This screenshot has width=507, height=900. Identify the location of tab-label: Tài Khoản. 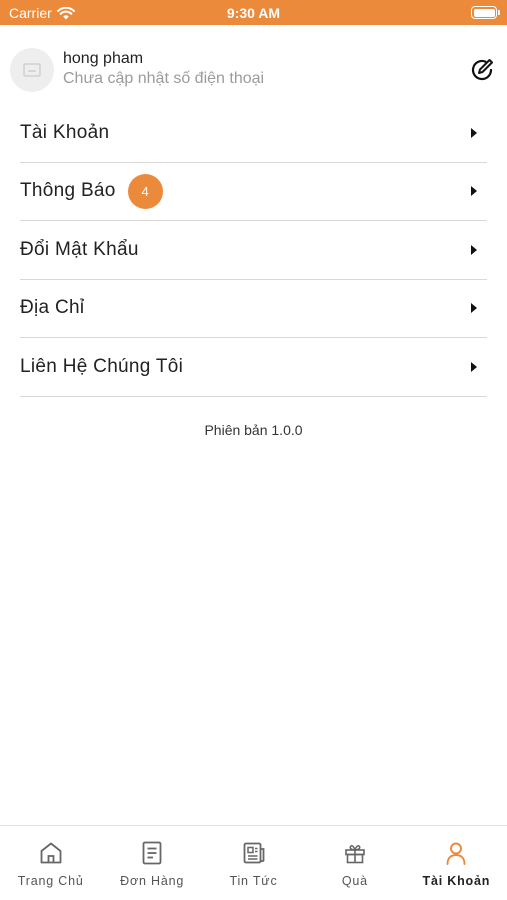
(456, 881).